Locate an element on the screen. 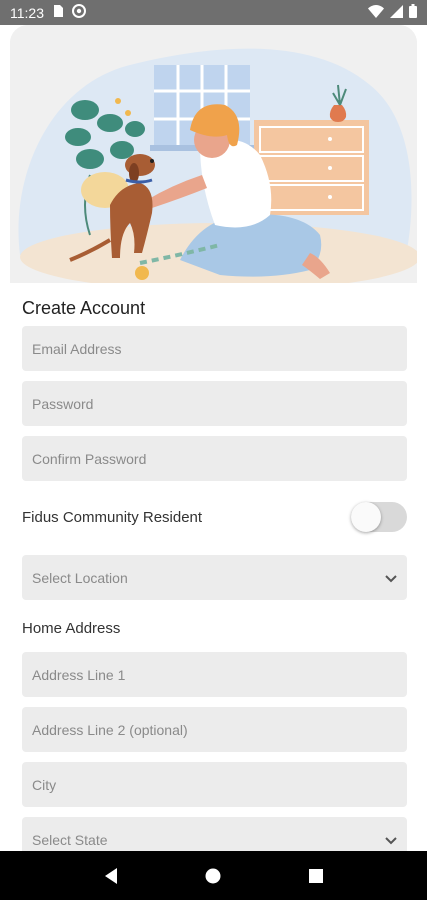 The height and width of the screenshot is (900, 427). home-button is located at coordinates (213, 876).